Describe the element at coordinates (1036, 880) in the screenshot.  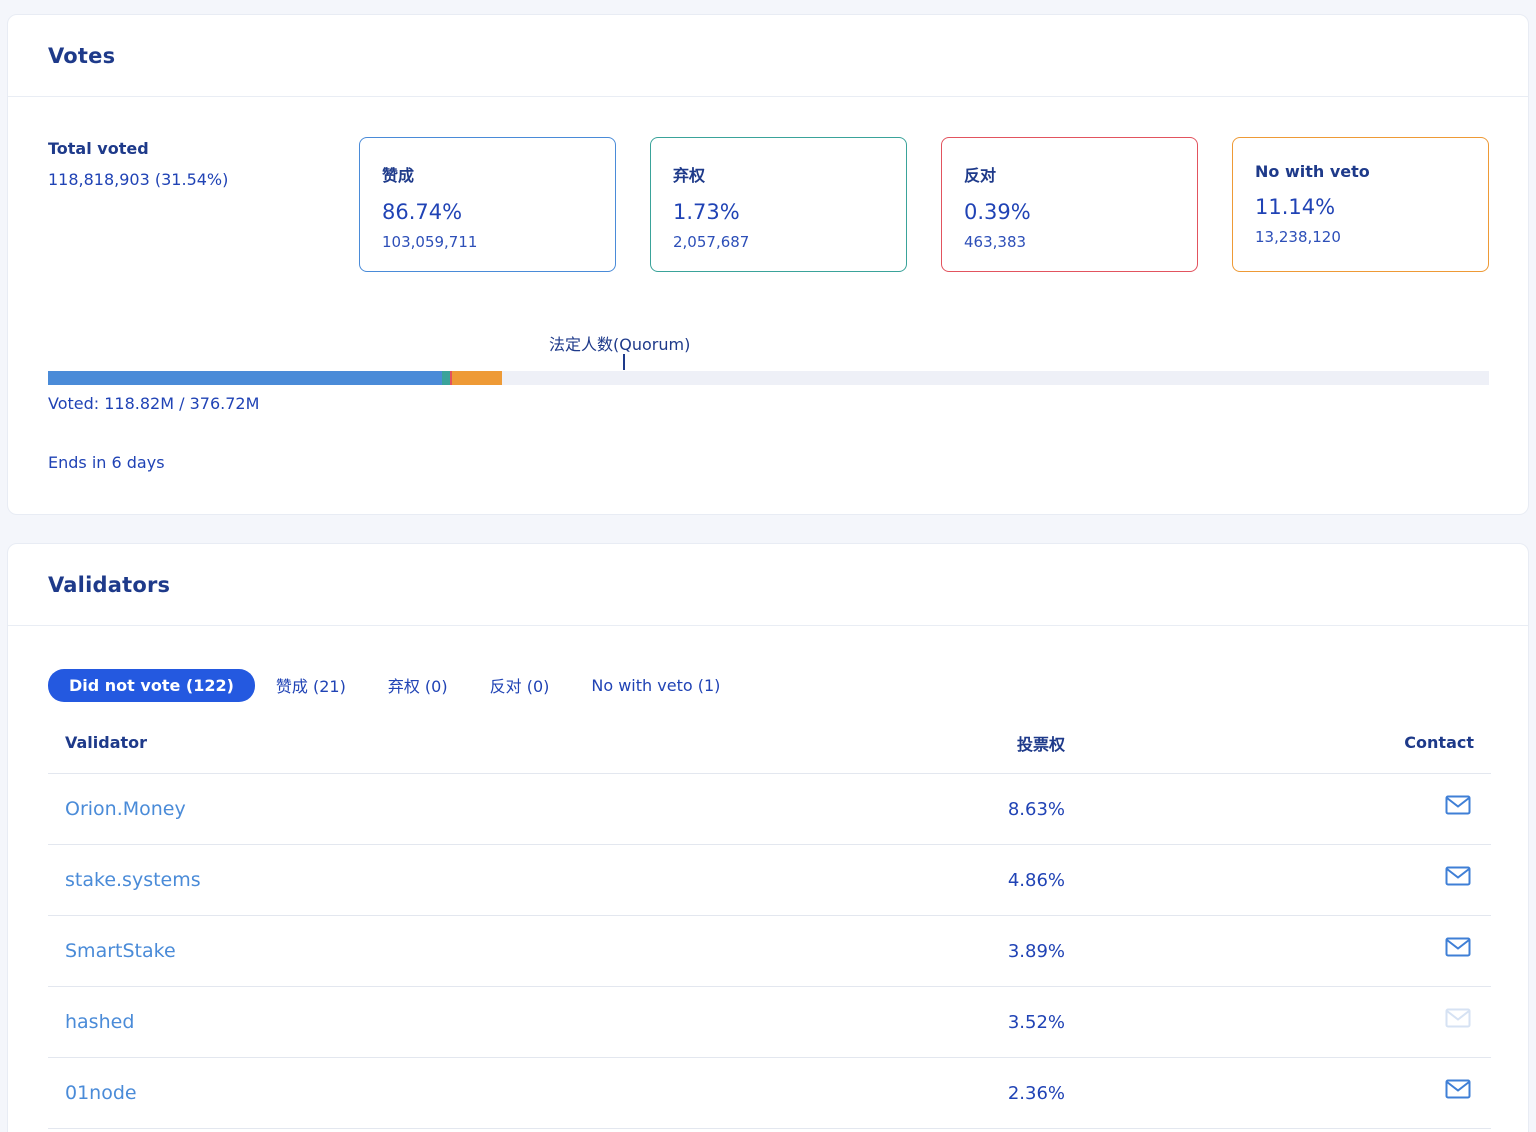
I see `voting-power: 4.86%` at that location.